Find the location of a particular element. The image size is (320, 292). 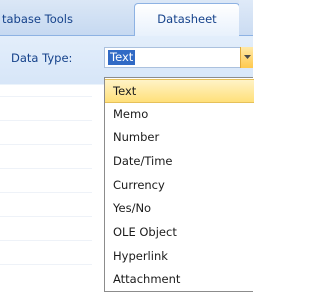

dropdown-option-currency: Currency is located at coordinates (179, 185).